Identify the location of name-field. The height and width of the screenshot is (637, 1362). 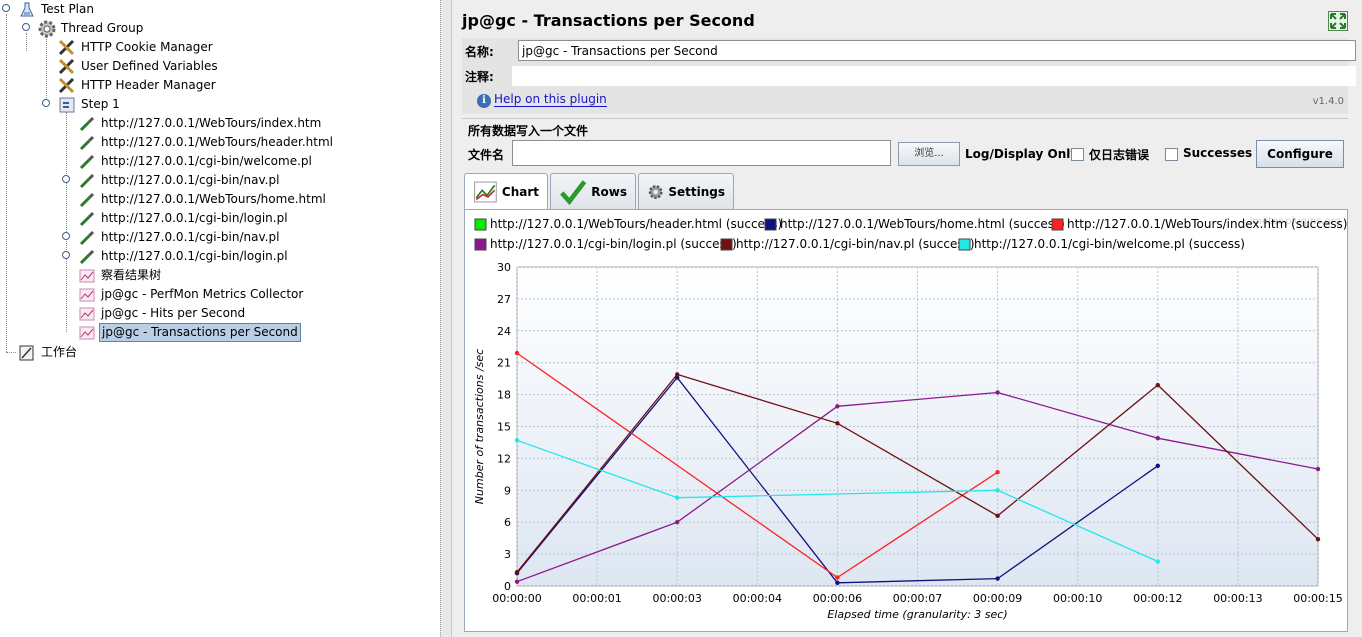
(937, 50).